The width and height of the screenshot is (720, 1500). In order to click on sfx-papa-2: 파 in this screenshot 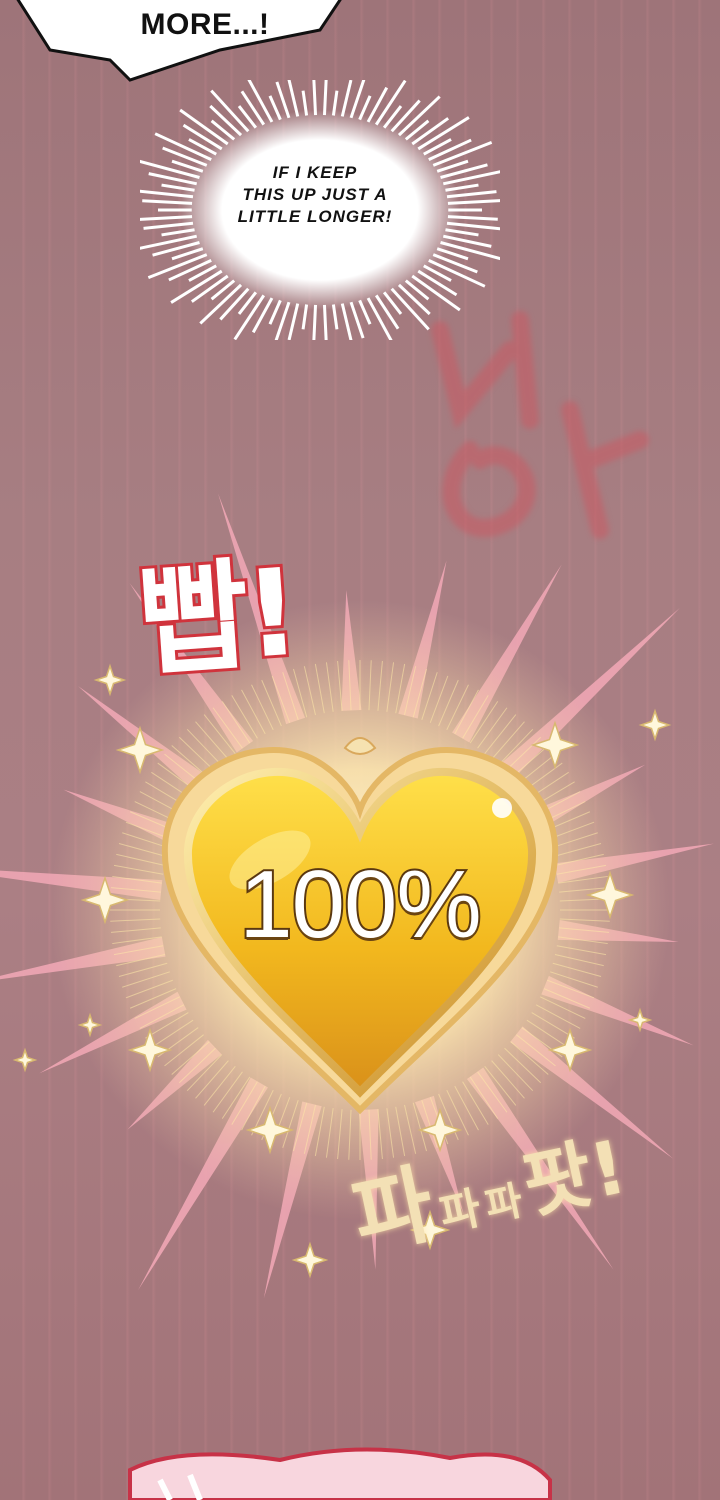, I will do `click(460, 1211)`.